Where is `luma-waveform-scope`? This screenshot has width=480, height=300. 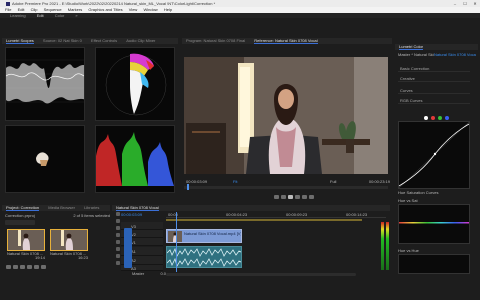 luma-waveform-scope is located at coordinates (45, 84).